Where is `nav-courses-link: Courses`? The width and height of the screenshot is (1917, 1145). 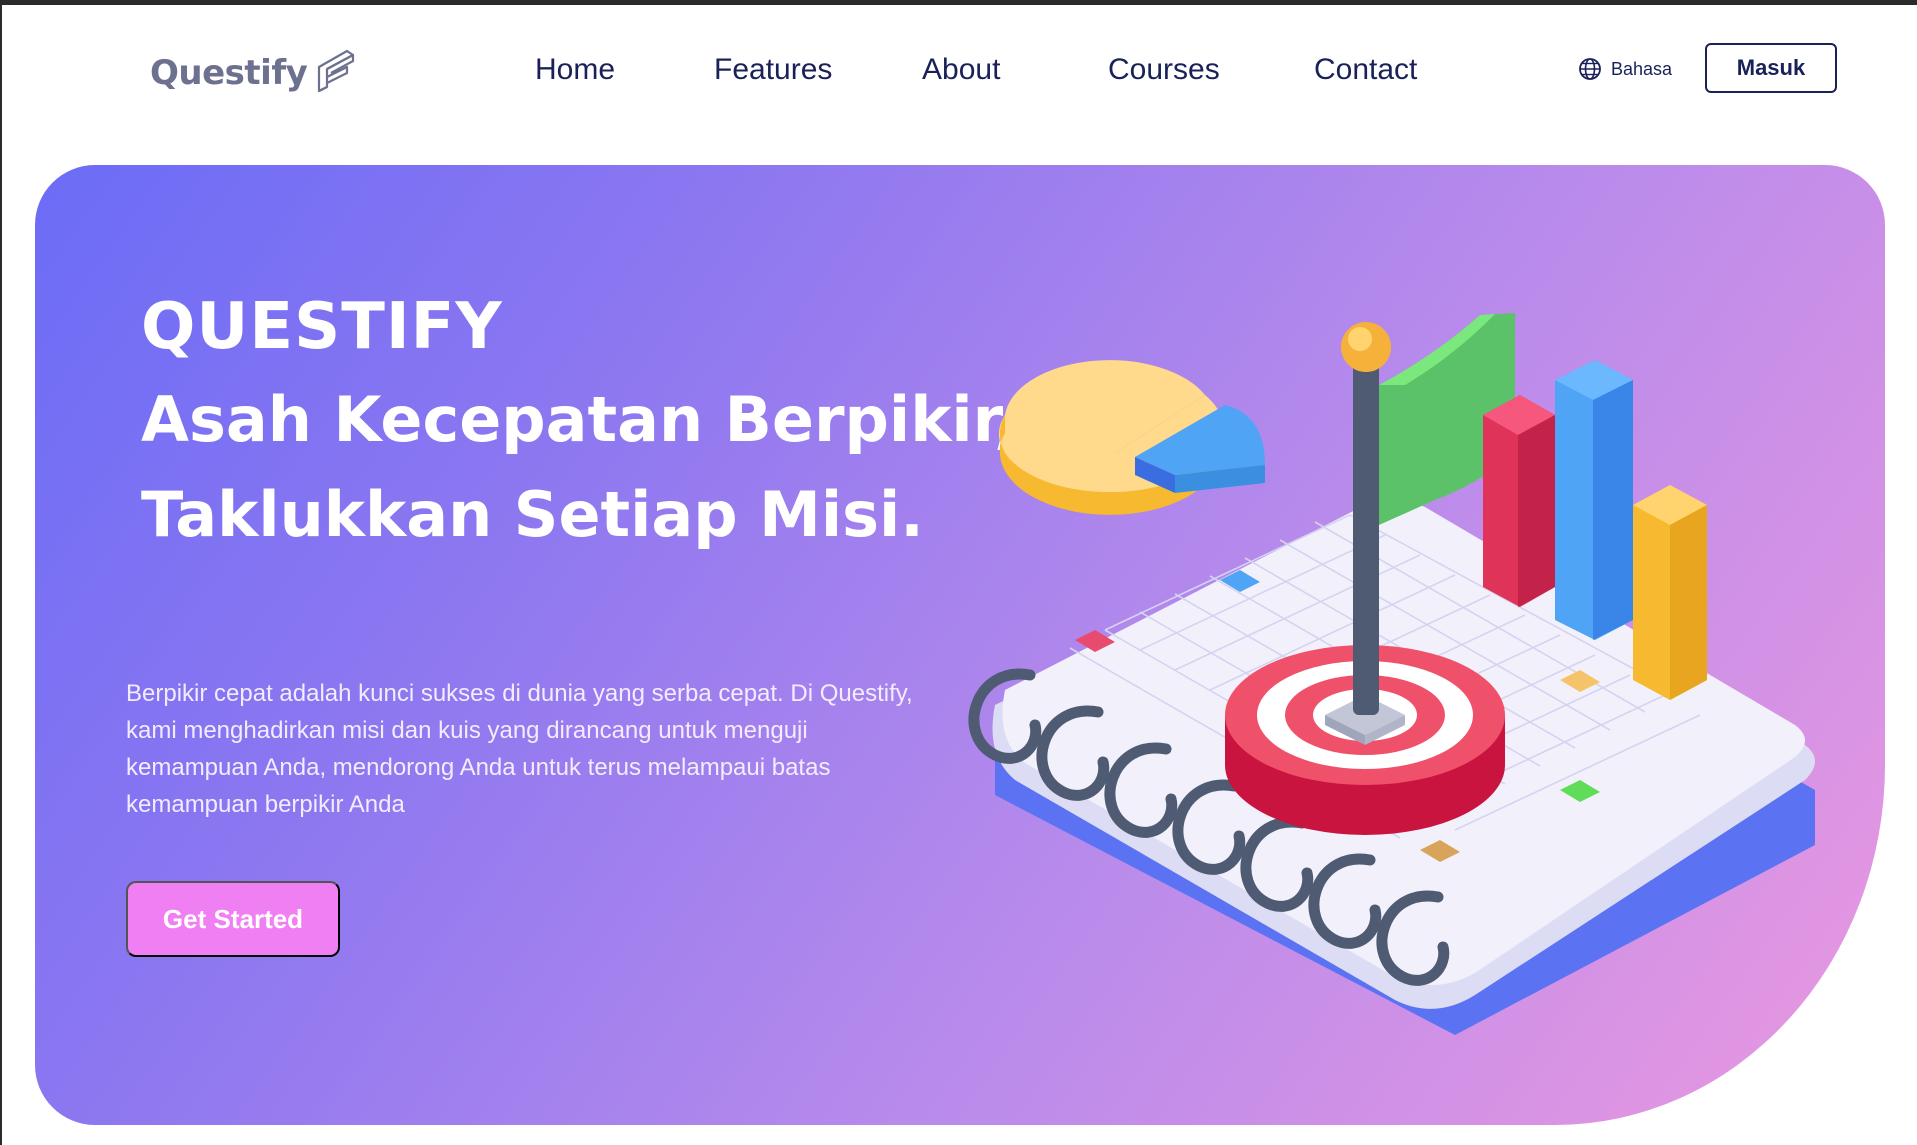
nav-courses-link: Courses is located at coordinates (1164, 70).